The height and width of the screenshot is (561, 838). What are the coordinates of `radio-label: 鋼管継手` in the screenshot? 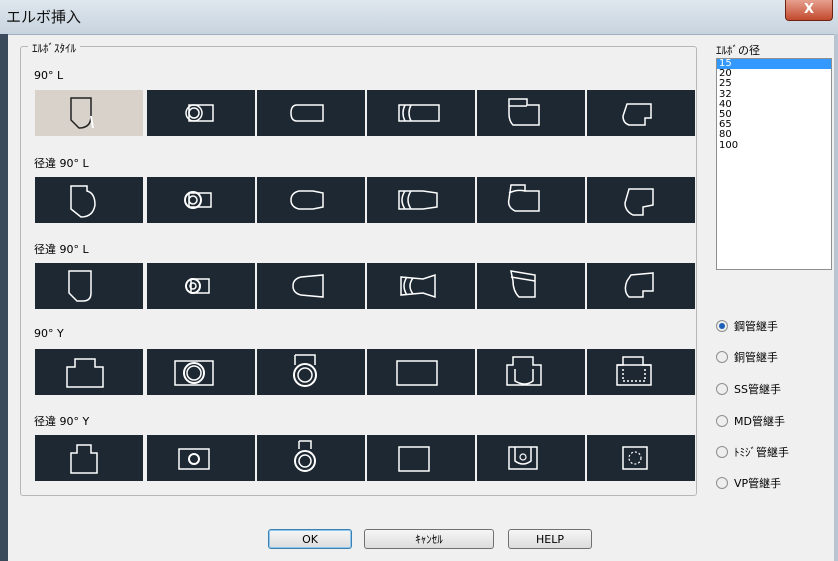 It's located at (756, 326).